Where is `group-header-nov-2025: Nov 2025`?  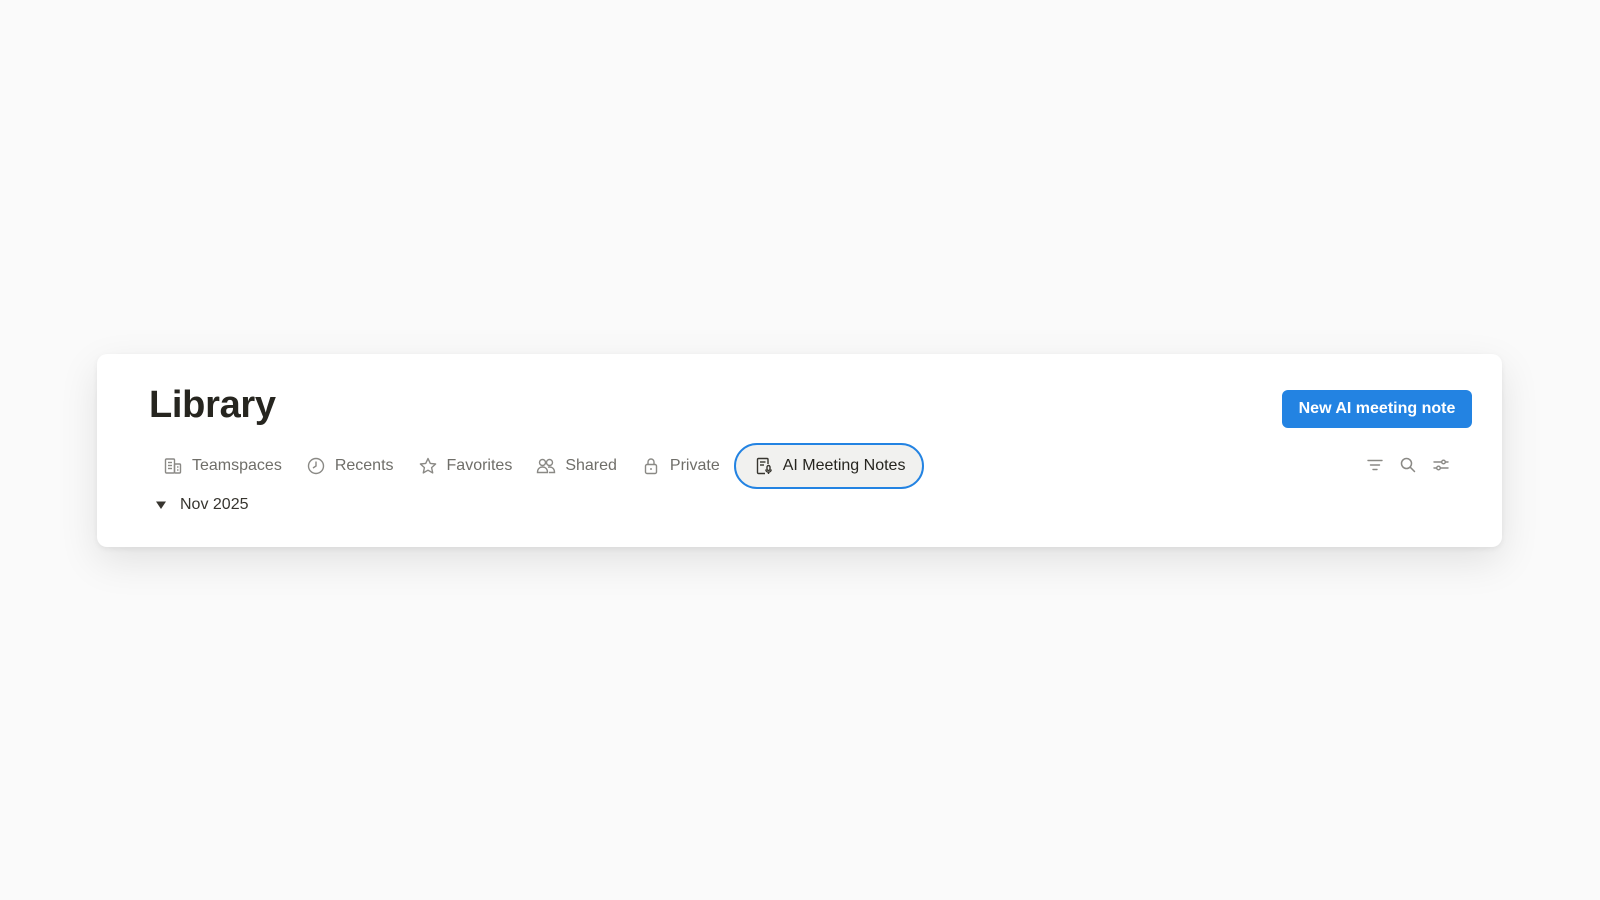
group-header-nov-2025: Nov 2025 is located at coordinates (202, 505).